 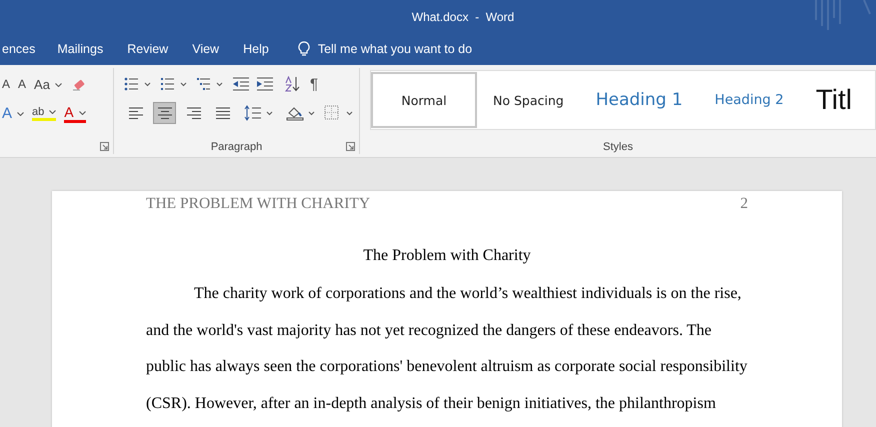 I want to click on ribbon-tab: Mailings, so click(x=80, y=49).